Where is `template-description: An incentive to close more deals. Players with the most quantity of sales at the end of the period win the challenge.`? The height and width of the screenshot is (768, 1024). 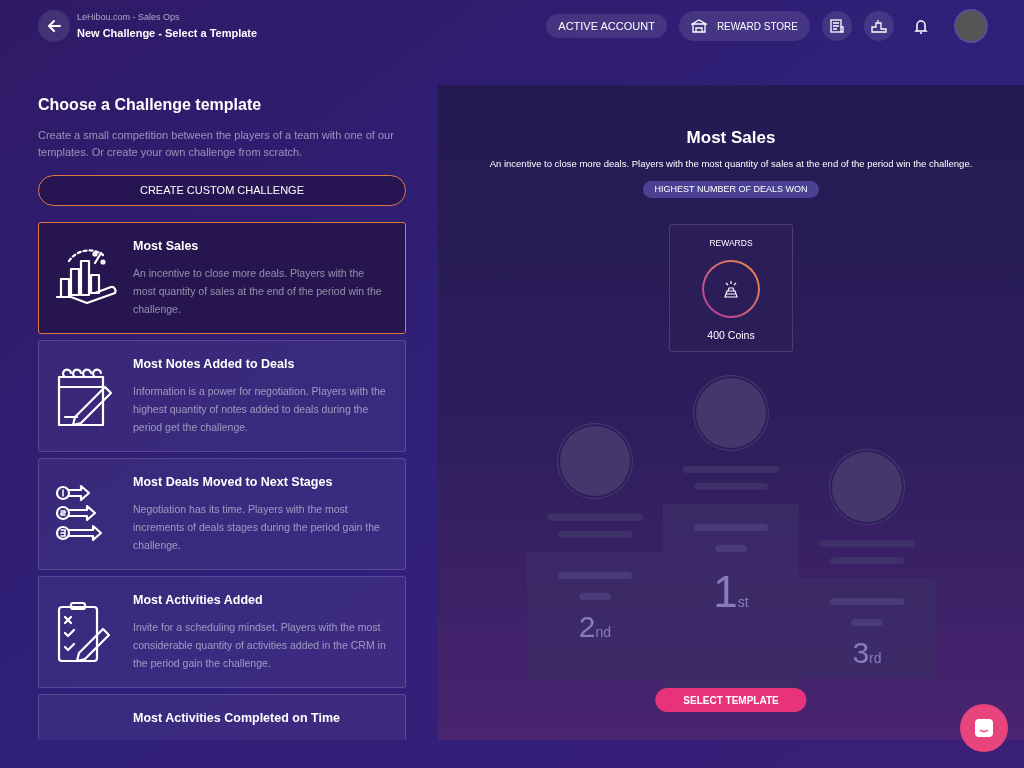 template-description: An incentive to close more deals. Players with the most quantity of sales at the end of the period win the challenge. is located at coordinates (258, 291).